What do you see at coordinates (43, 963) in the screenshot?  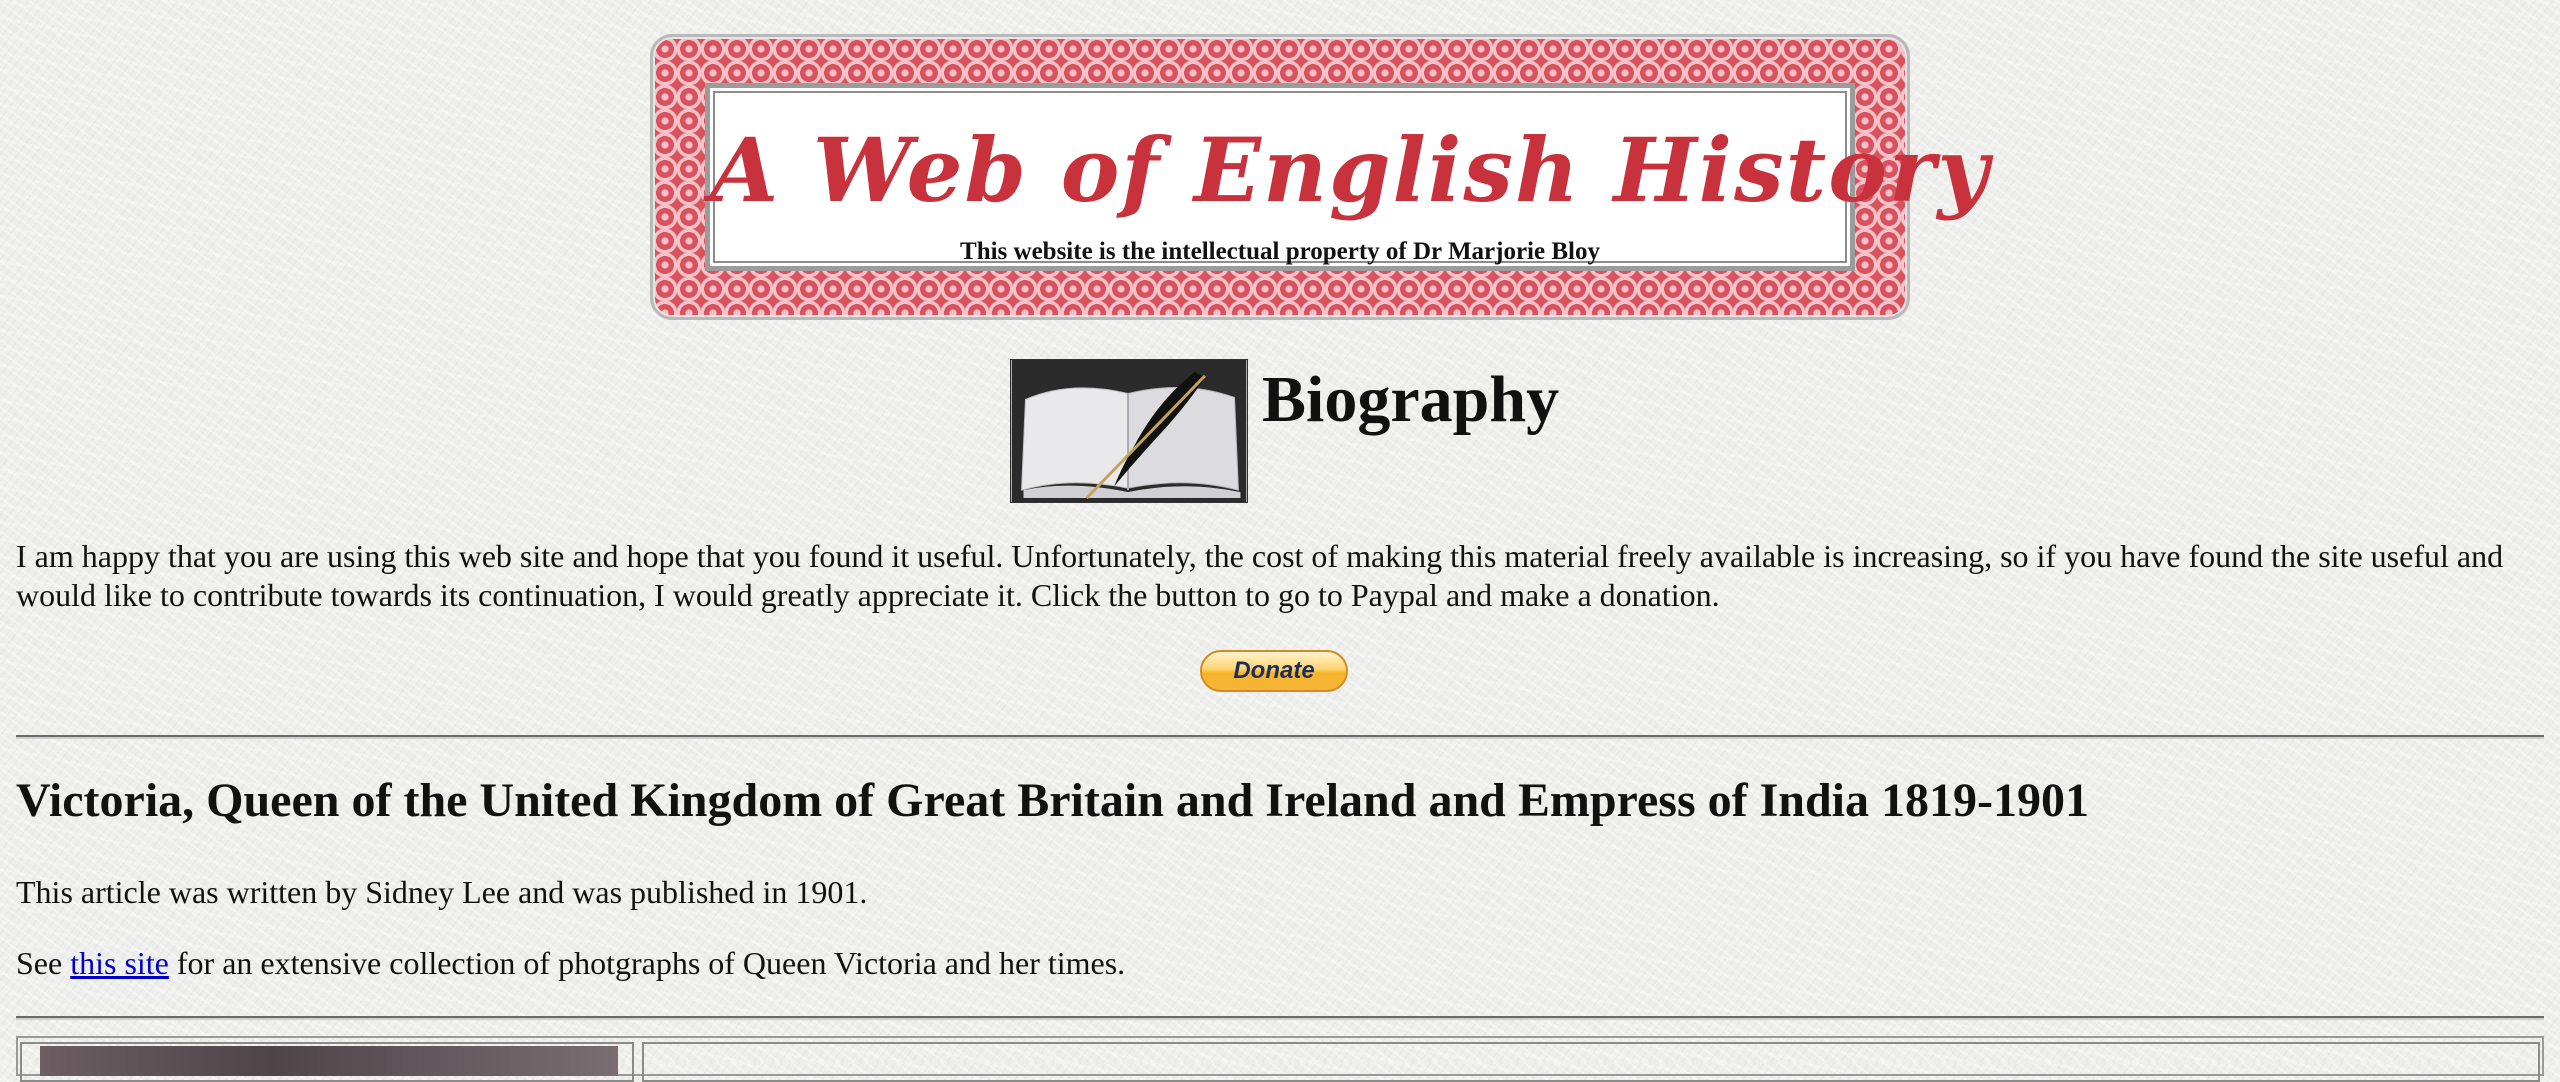 I see `note-prefix: See` at bounding box center [43, 963].